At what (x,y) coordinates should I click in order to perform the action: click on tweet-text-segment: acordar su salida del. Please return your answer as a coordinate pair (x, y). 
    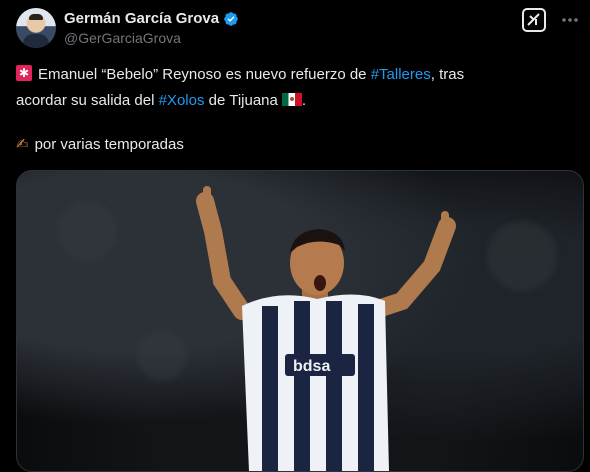
    Looking at the image, I should click on (87, 100).